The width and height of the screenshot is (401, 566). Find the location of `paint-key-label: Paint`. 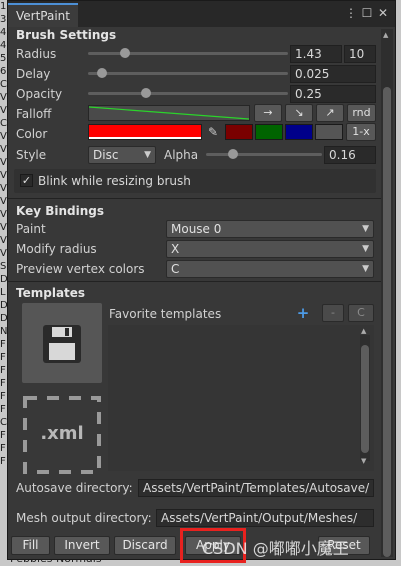

paint-key-label: Paint is located at coordinates (31, 229).